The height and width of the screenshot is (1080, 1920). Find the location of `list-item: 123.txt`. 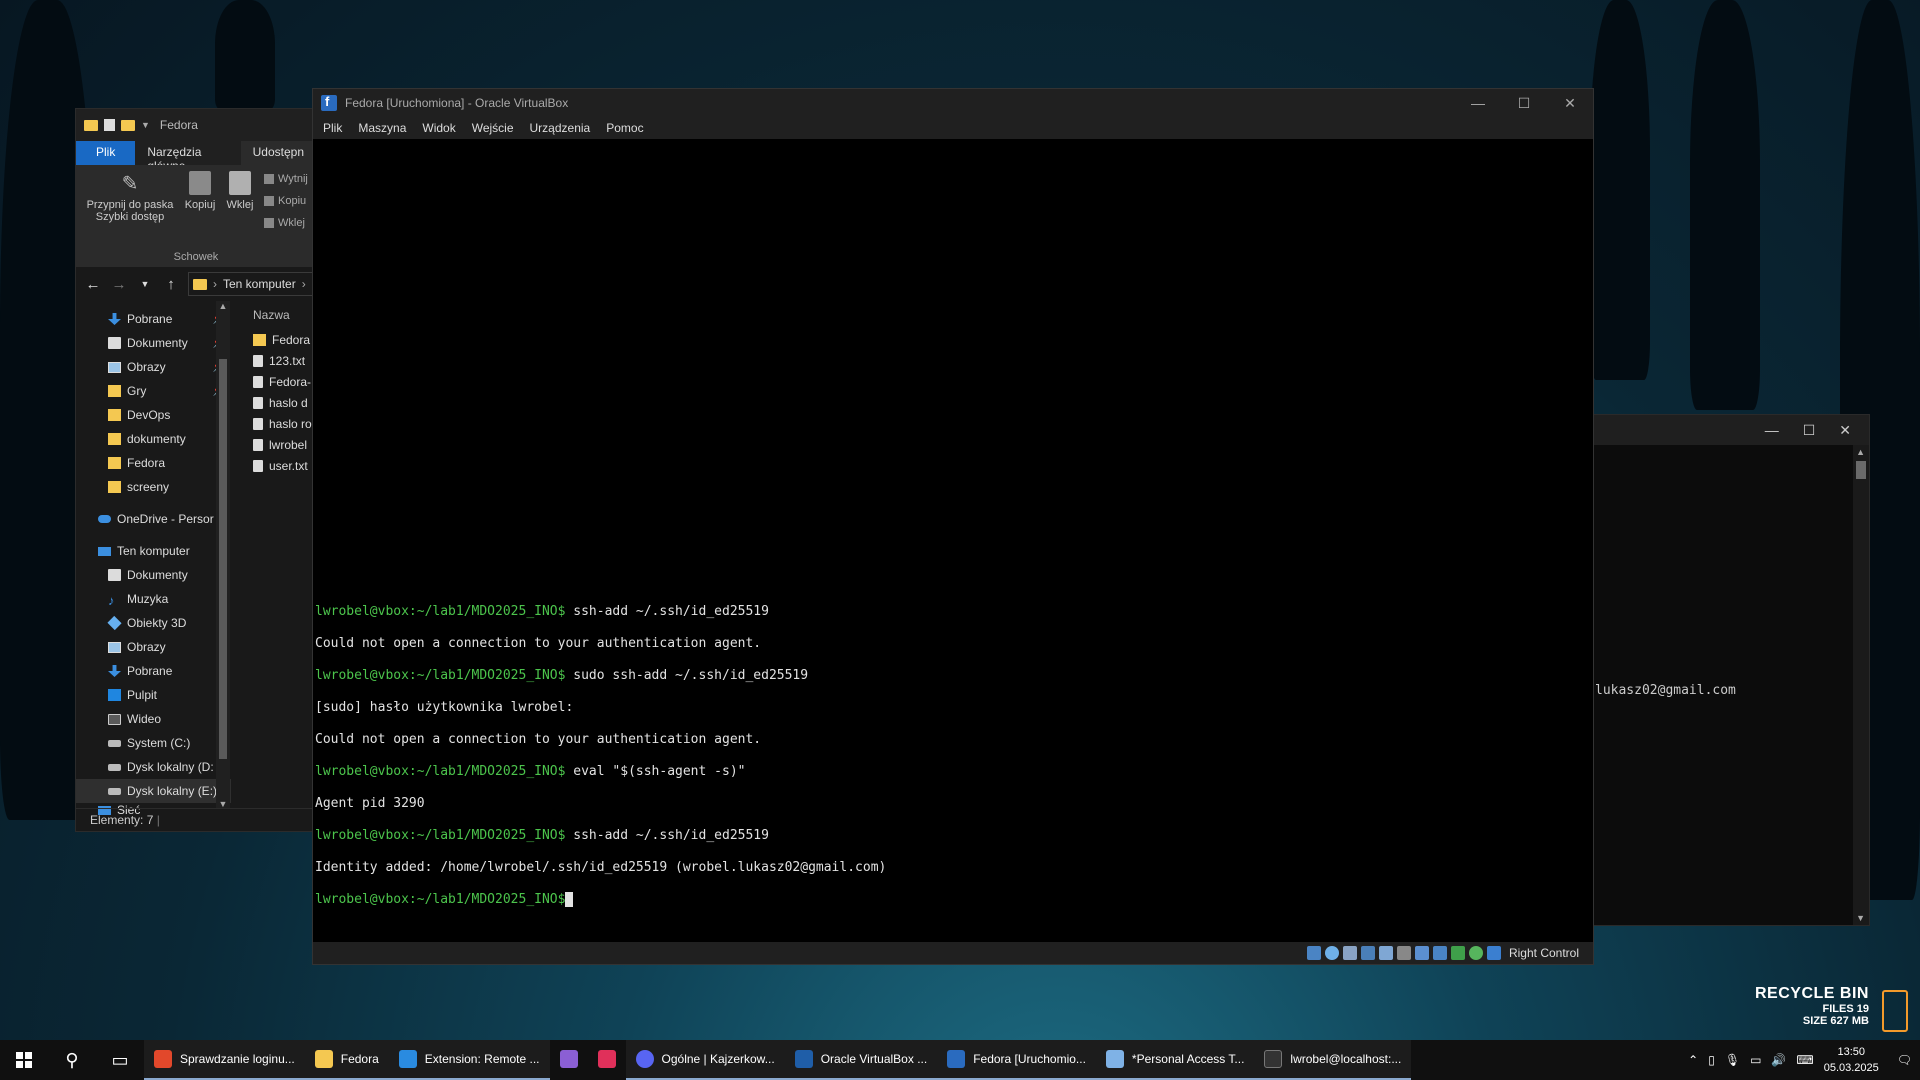

list-item: 123.txt is located at coordinates (273, 360).